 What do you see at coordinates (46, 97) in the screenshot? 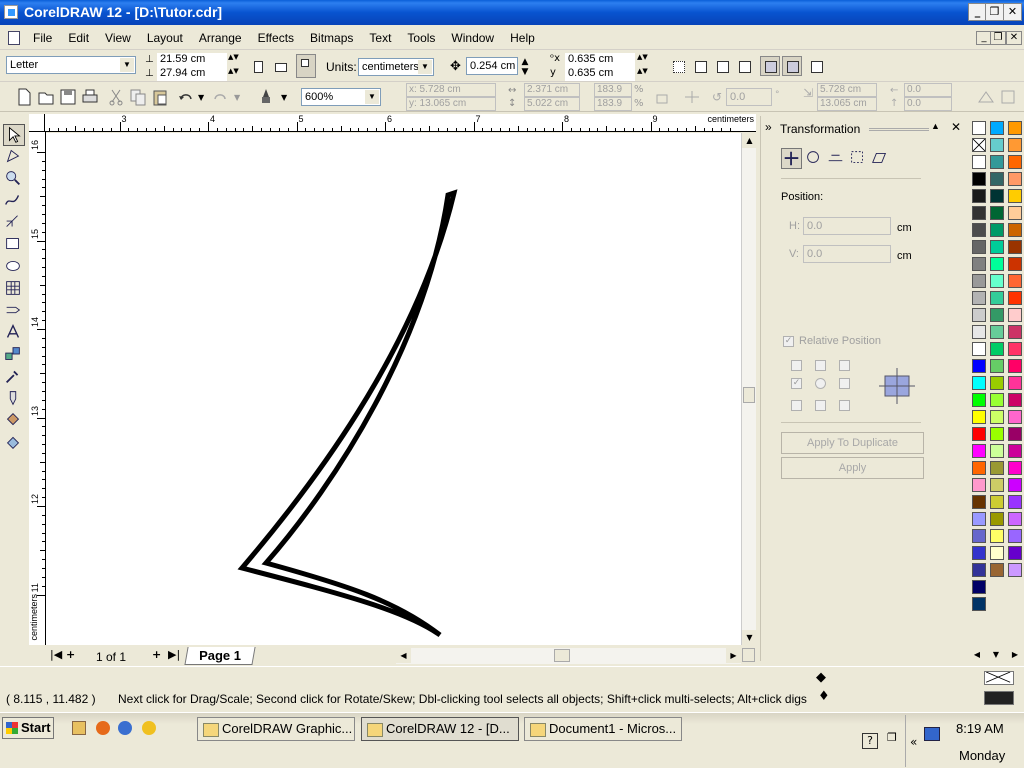
I see `open-icon` at bounding box center [46, 97].